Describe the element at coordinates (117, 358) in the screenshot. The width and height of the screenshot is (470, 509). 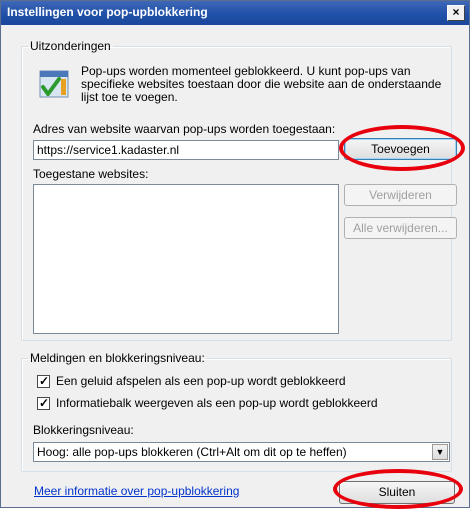
I see `notifications-legend: Meldingen en blokkeringsniveau:` at that location.